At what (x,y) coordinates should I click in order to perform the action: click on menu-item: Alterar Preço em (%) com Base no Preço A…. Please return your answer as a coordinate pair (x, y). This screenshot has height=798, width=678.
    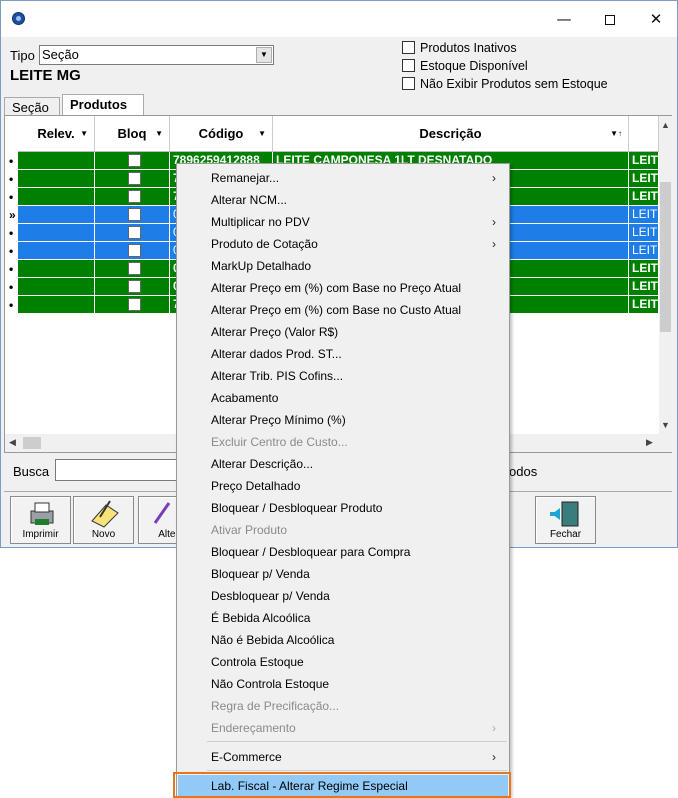
    Looking at the image, I should click on (343, 288).